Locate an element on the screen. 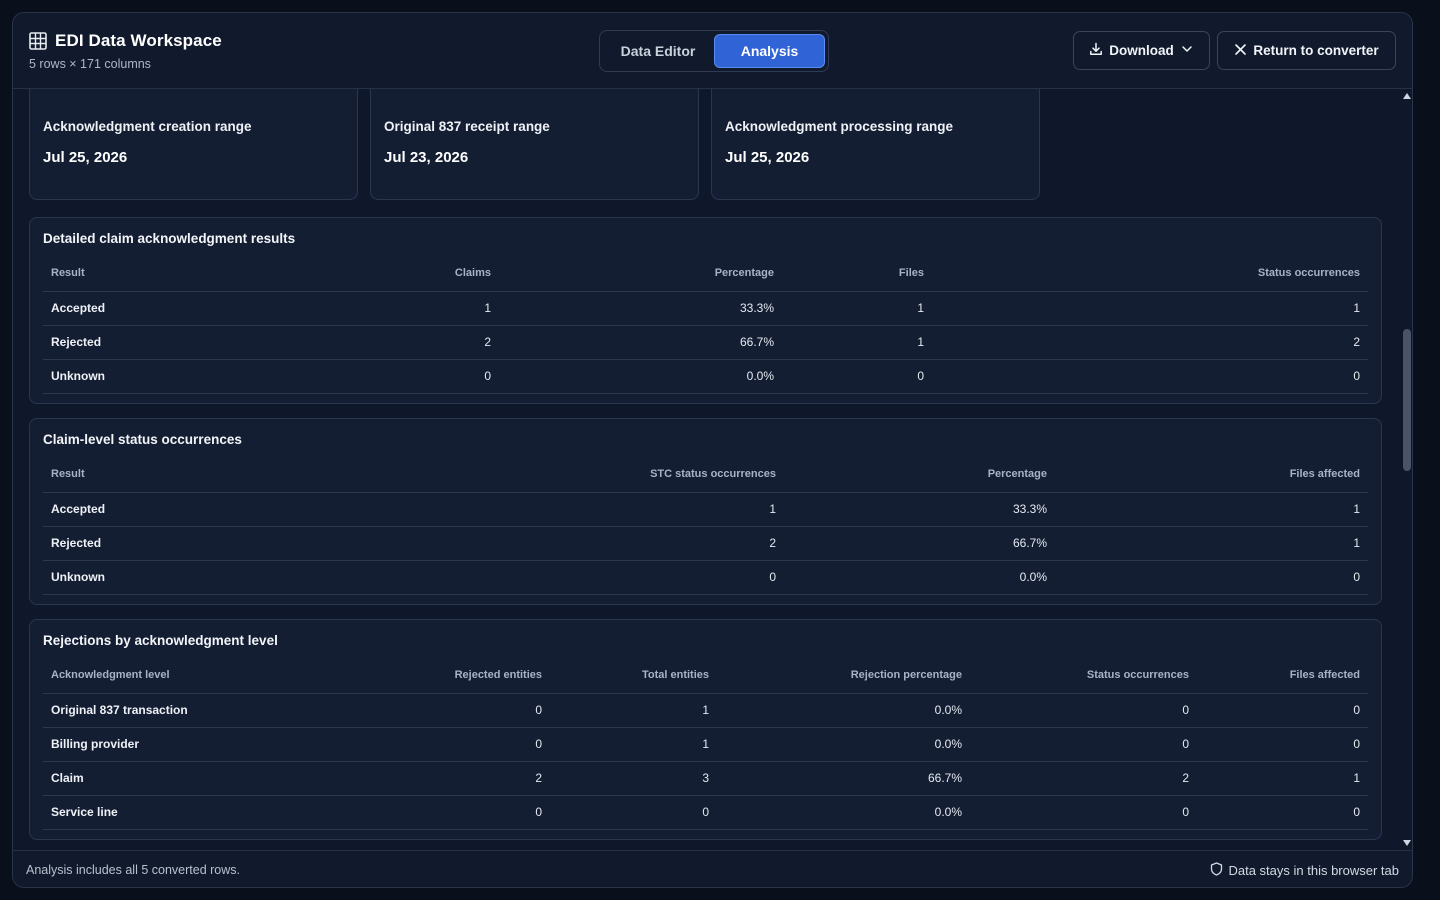 The width and height of the screenshot is (1440, 900). column-header: Files affected is located at coordinates (1211, 475).